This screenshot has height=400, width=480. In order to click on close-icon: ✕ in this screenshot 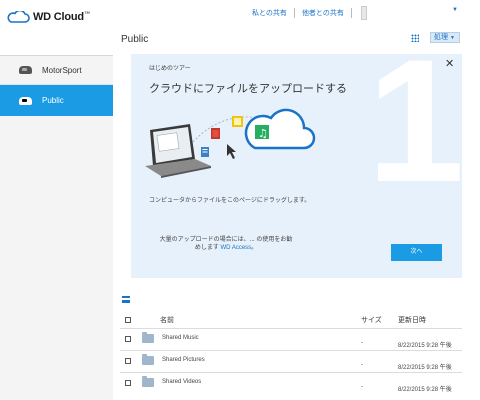, I will do `click(449, 63)`.